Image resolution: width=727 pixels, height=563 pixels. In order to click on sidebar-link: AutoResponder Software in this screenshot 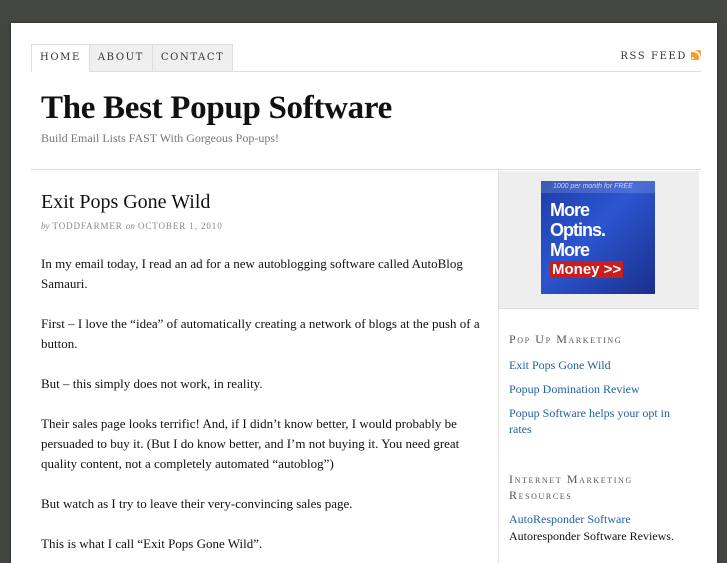, I will do `click(601, 519)`.